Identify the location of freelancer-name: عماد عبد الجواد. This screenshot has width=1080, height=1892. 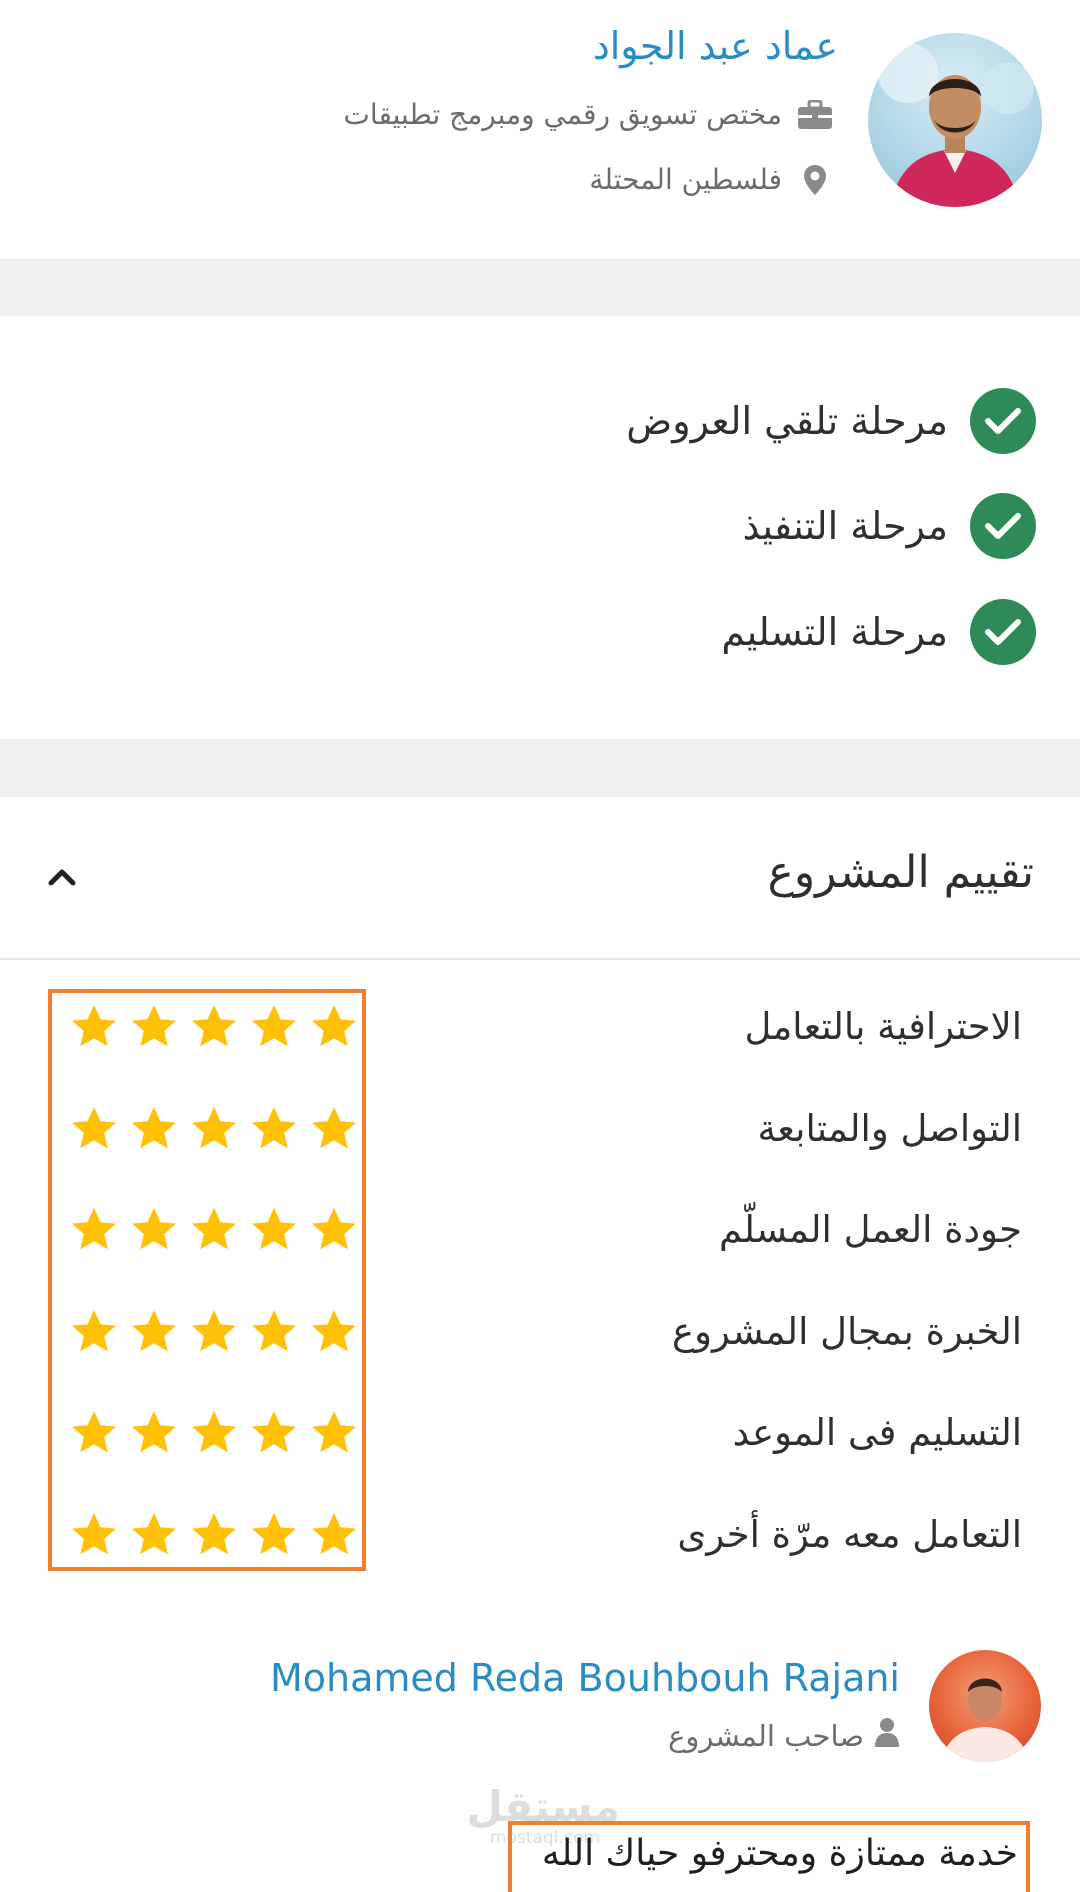
(715, 46).